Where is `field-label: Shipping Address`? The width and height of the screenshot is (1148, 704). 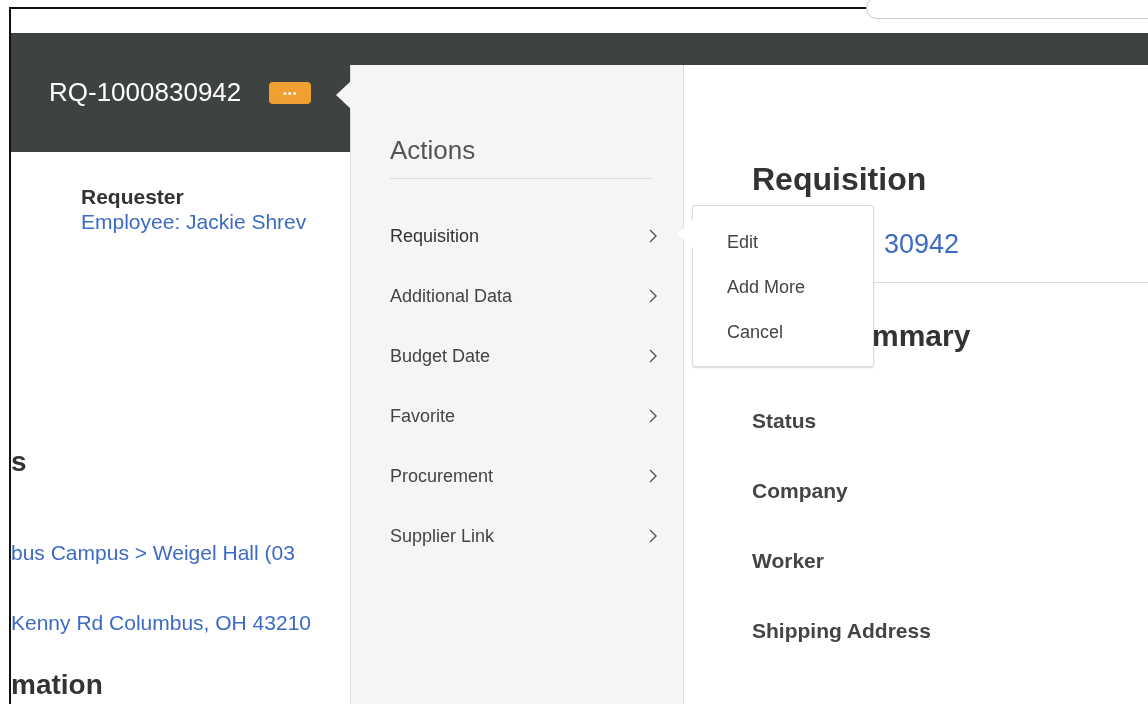 field-label: Shipping Address is located at coordinates (841, 631).